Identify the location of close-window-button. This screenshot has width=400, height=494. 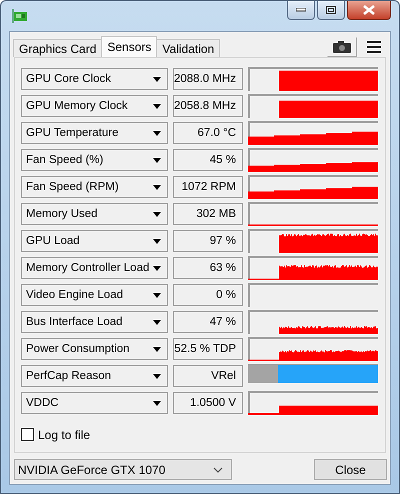
(369, 10).